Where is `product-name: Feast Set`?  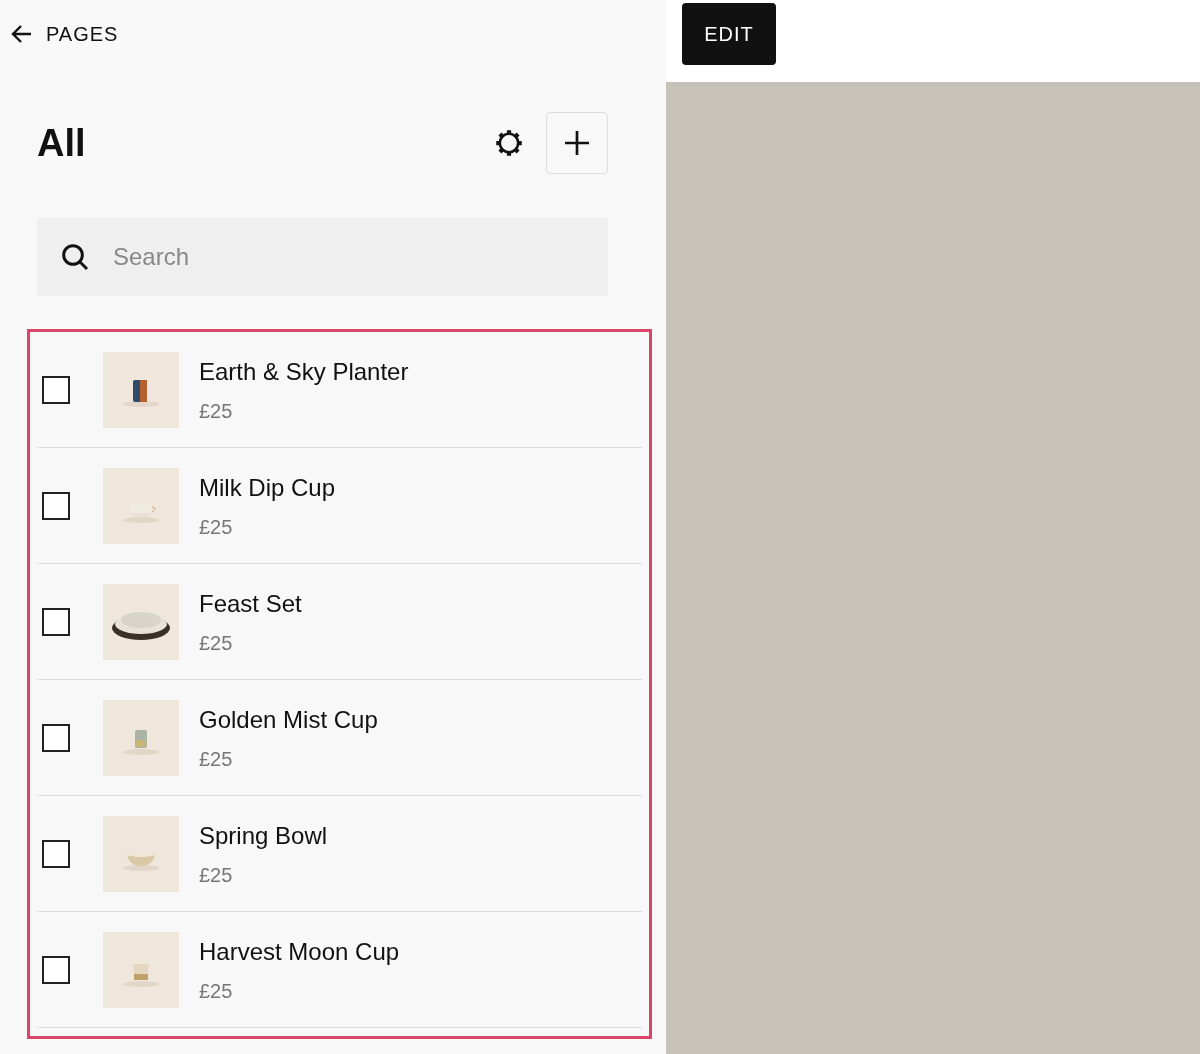 product-name: Feast Set is located at coordinates (250, 603).